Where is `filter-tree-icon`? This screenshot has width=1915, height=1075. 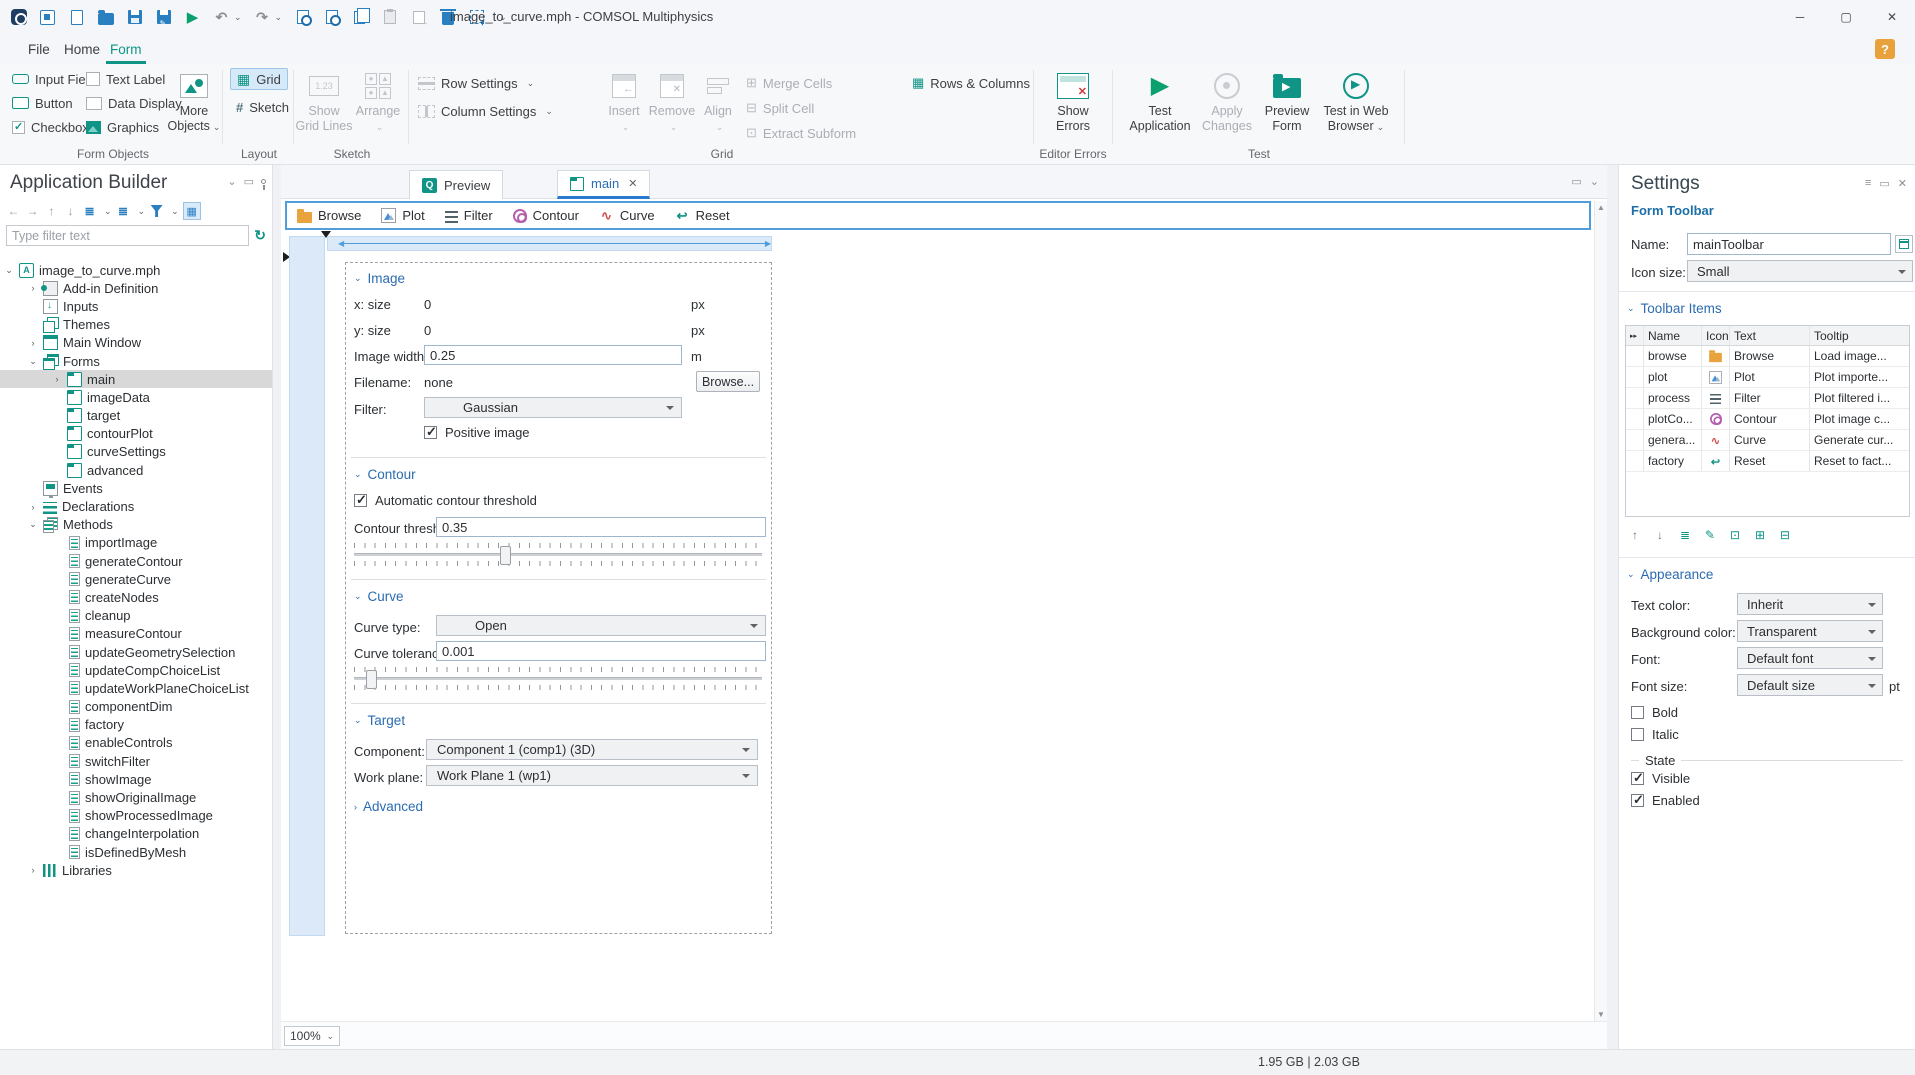 filter-tree-icon is located at coordinates (156, 211).